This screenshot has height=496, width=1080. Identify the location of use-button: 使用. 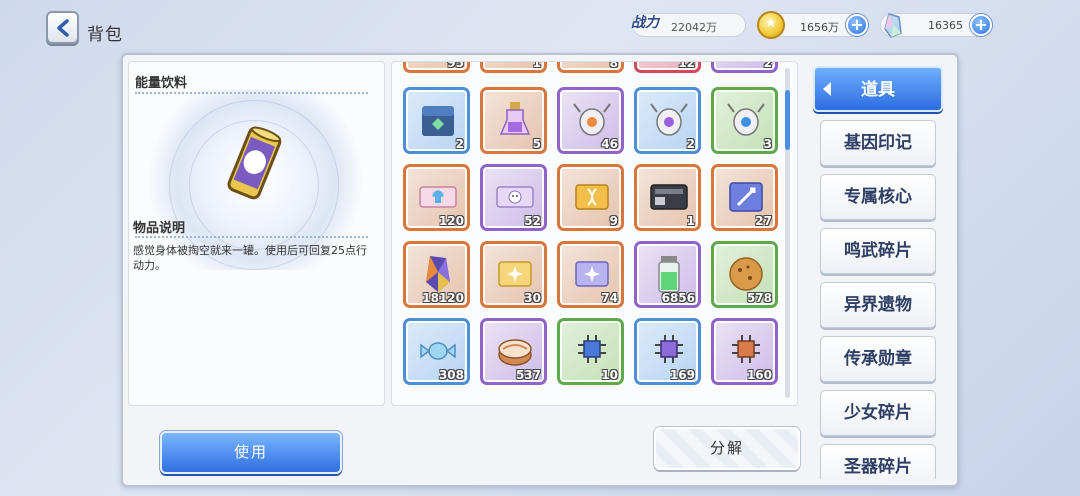
(251, 452).